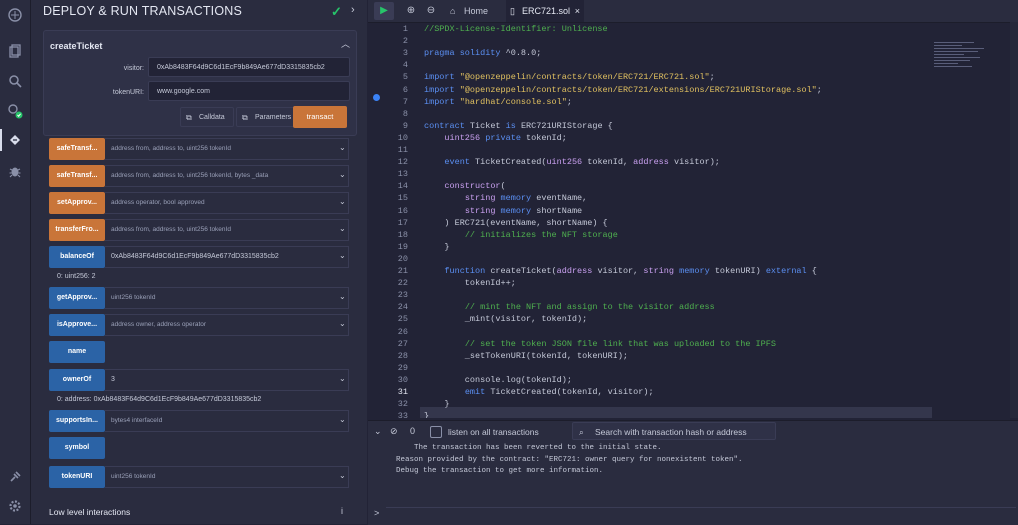 The width and height of the screenshot is (1018, 525). Describe the element at coordinates (411, 11) in the screenshot. I see `zoom-in-icon: ⊕` at that location.